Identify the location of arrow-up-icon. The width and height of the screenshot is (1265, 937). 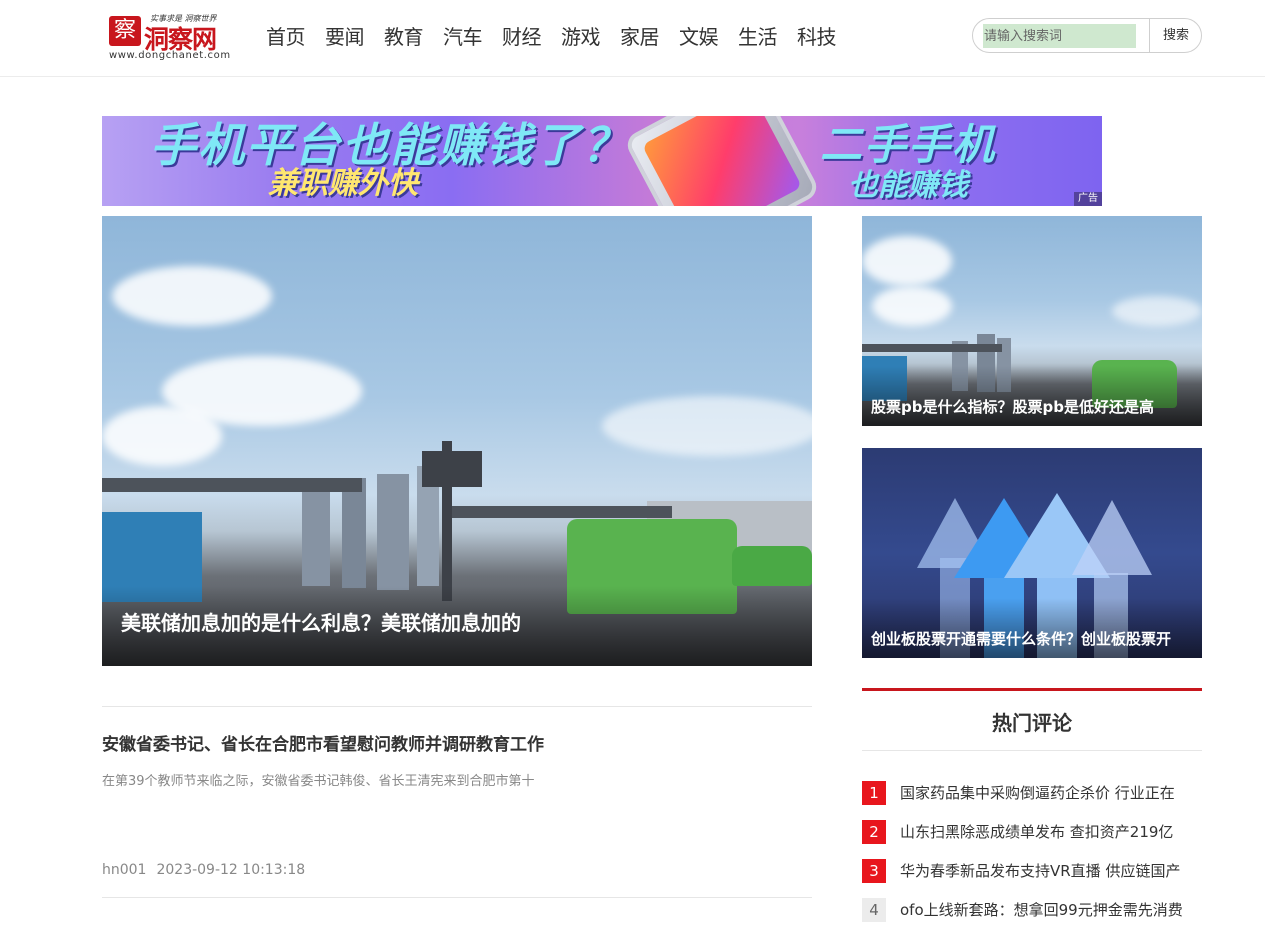
(1112, 537).